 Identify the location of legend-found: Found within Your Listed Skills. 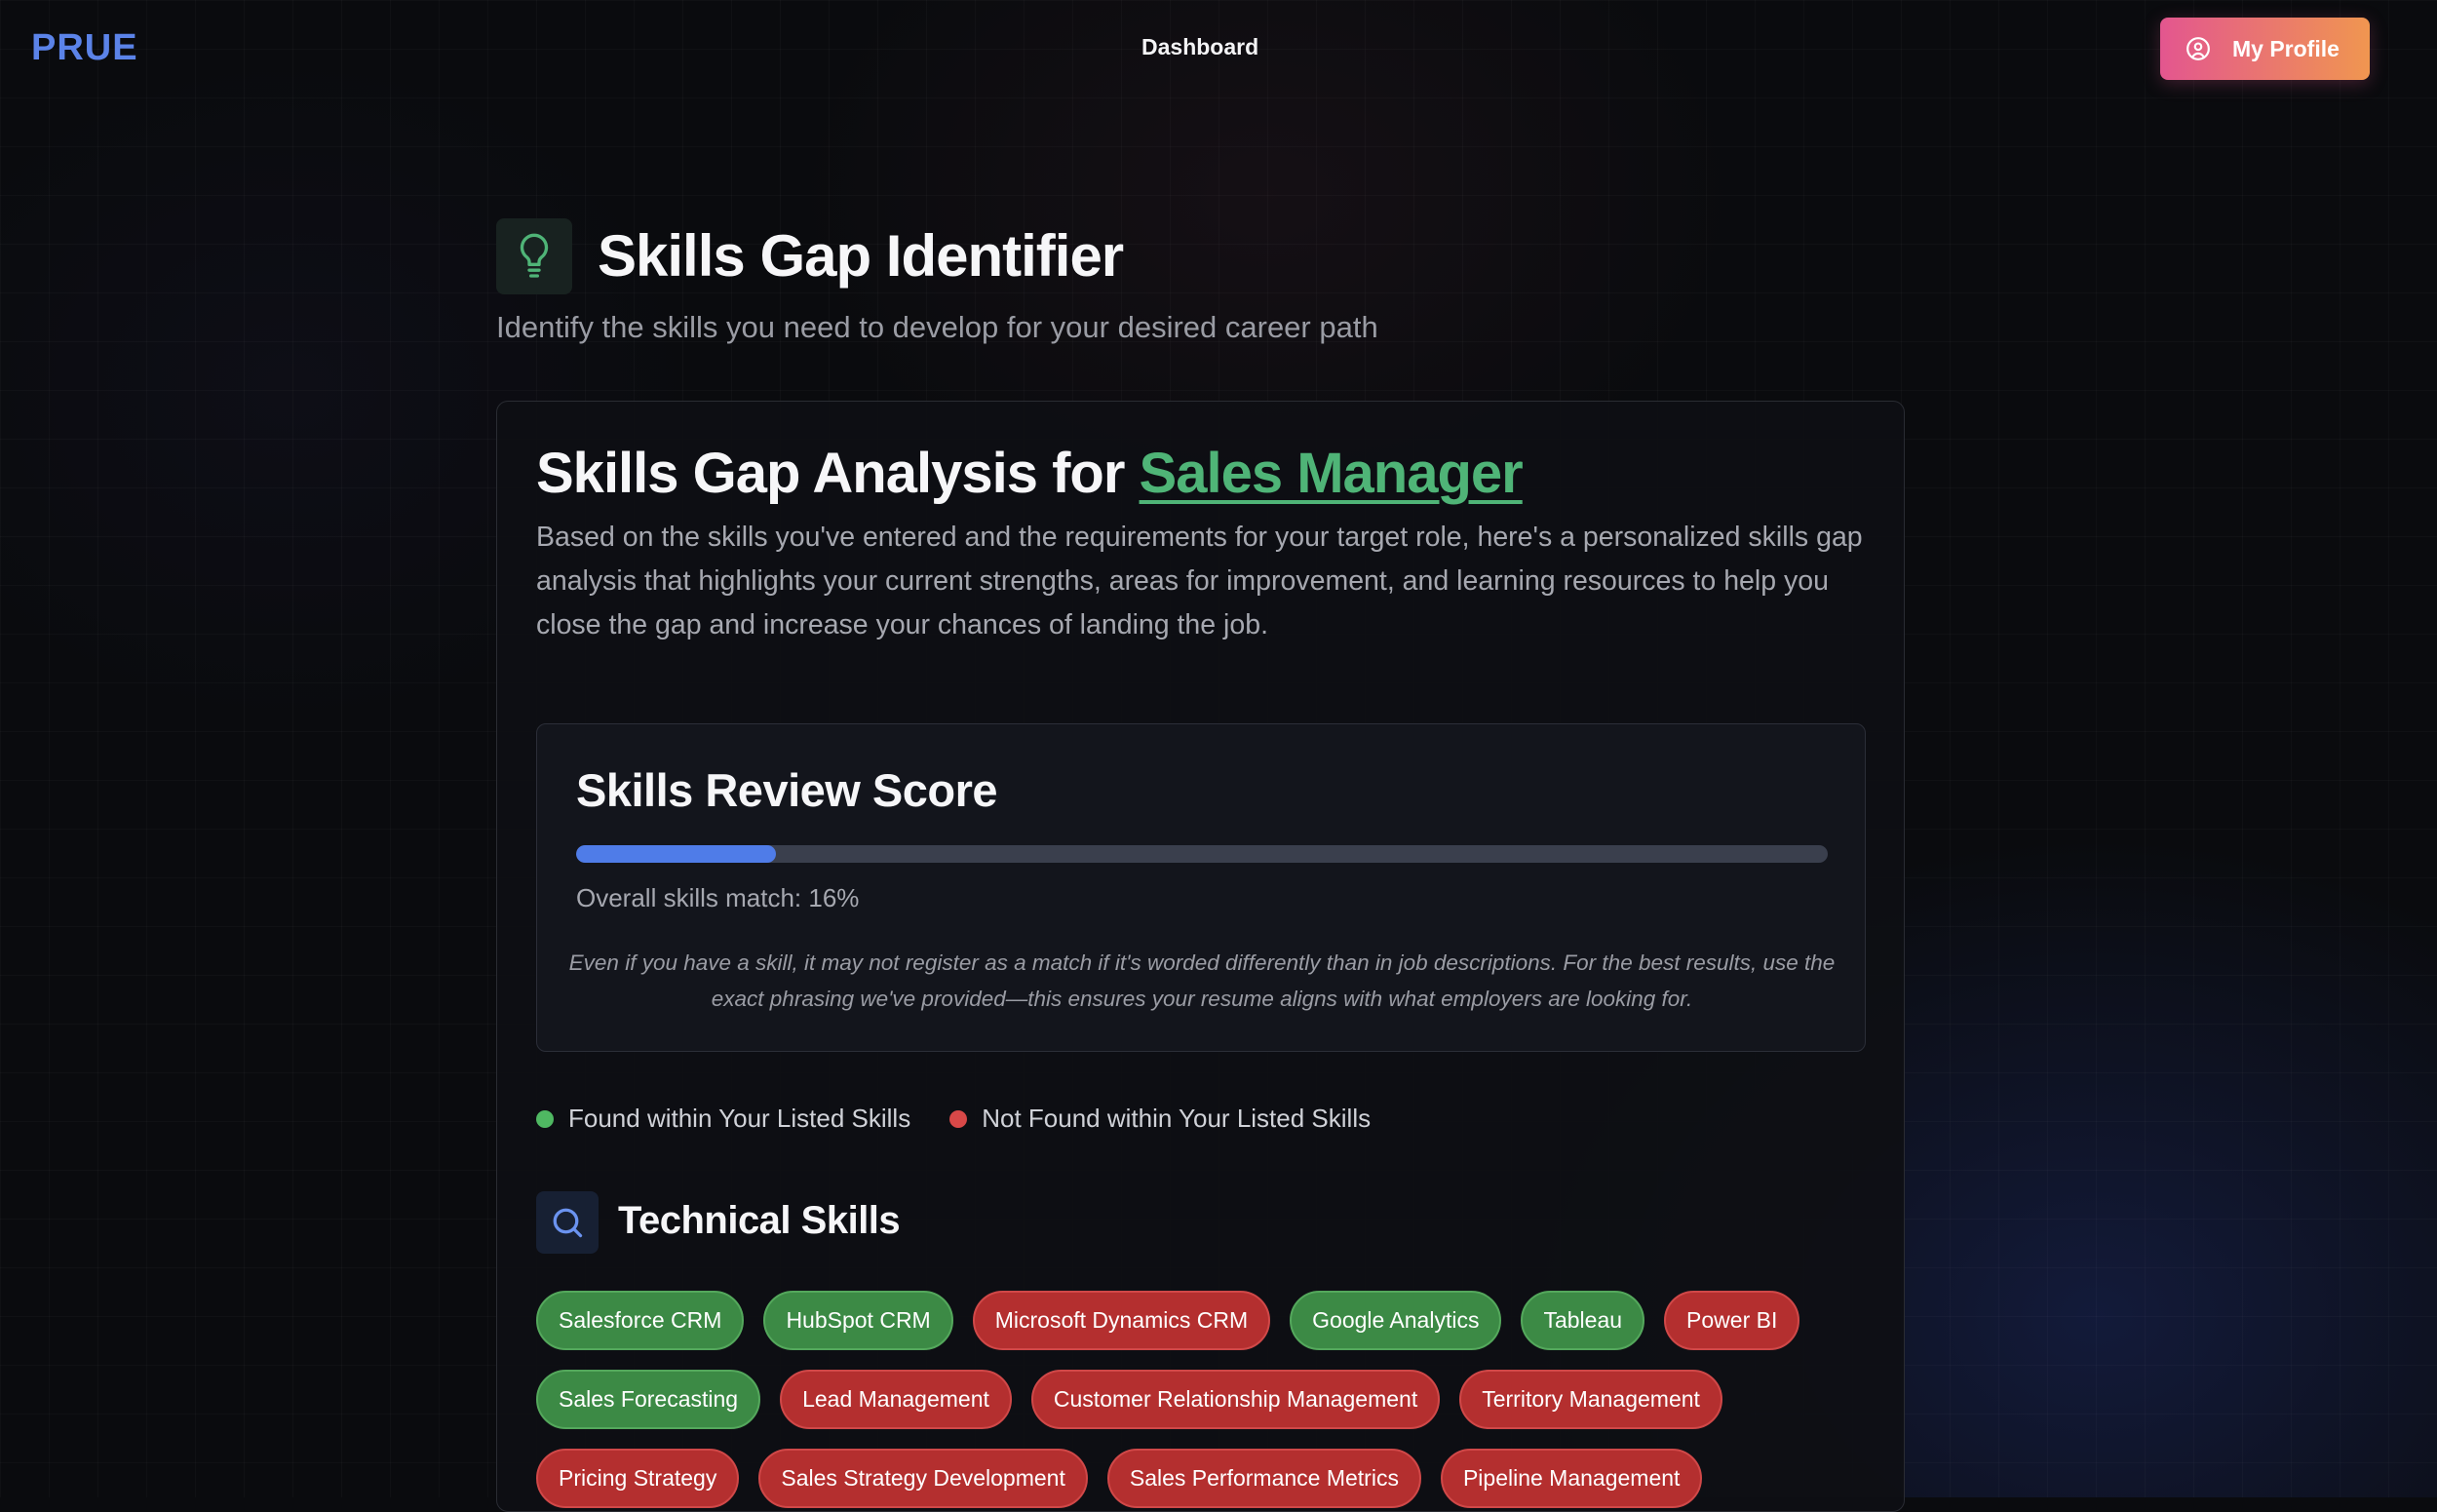
(723, 1119).